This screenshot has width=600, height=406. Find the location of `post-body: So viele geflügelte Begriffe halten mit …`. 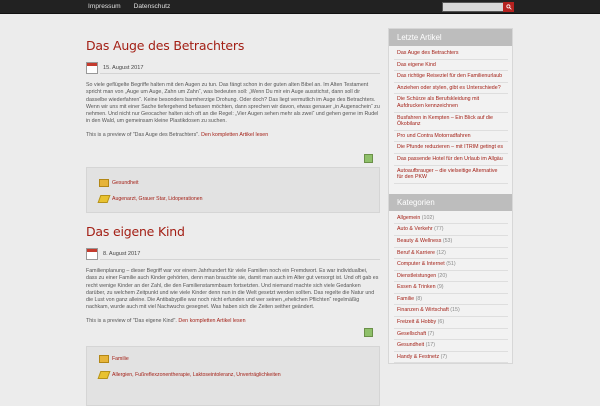

post-body: So viele geflügelte Begriffe halten mit … is located at coordinates (233, 103).